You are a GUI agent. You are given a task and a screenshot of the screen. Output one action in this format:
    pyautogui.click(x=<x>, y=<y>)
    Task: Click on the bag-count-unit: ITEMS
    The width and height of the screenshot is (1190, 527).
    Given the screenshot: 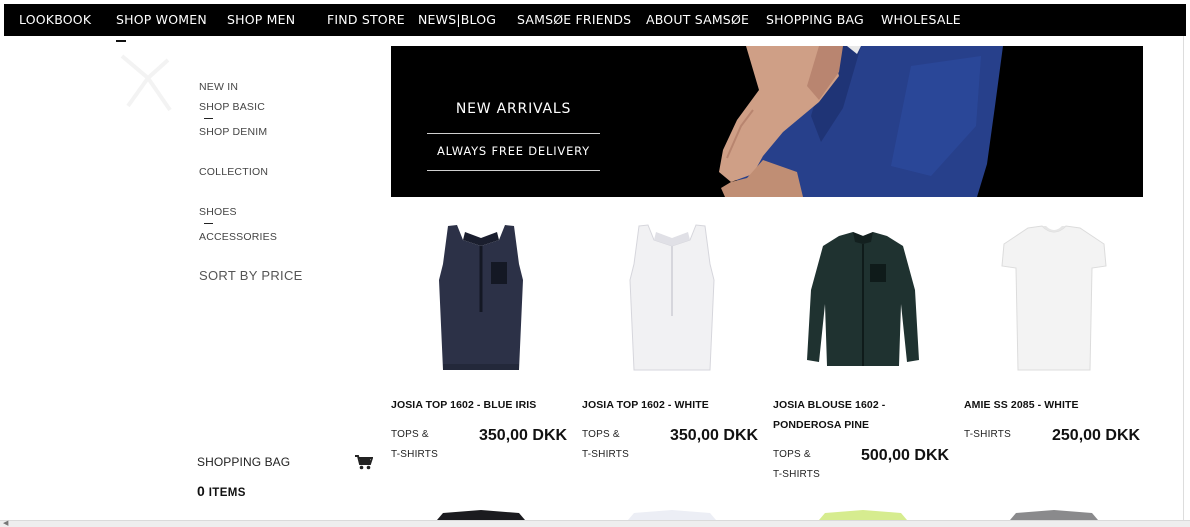 What is the action you would take?
    pyautogui.click(x=227, y=493)
    